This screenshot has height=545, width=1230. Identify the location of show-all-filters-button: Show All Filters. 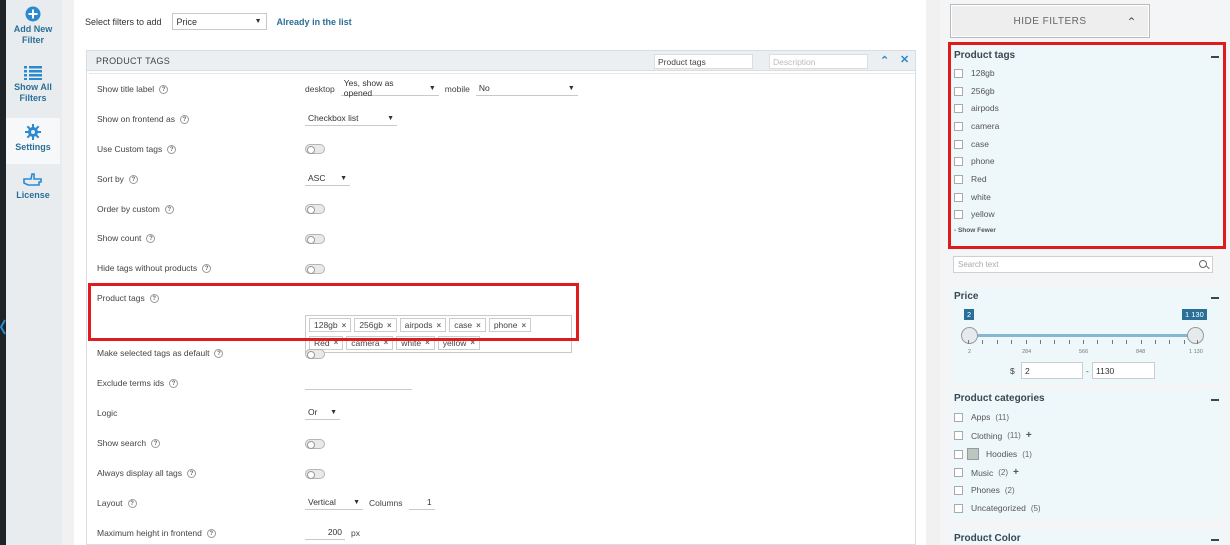
(33, 85).